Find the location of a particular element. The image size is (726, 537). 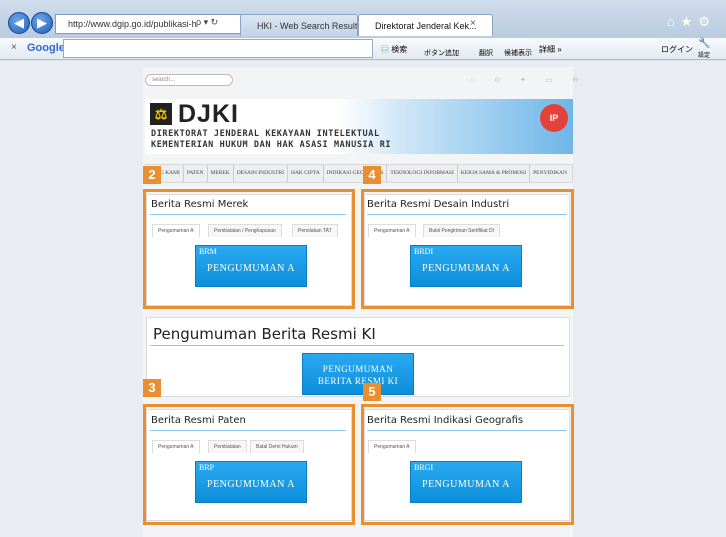

home-favorites-settings-icons: ⌂★⚙ is located at coordinates (691, 22).